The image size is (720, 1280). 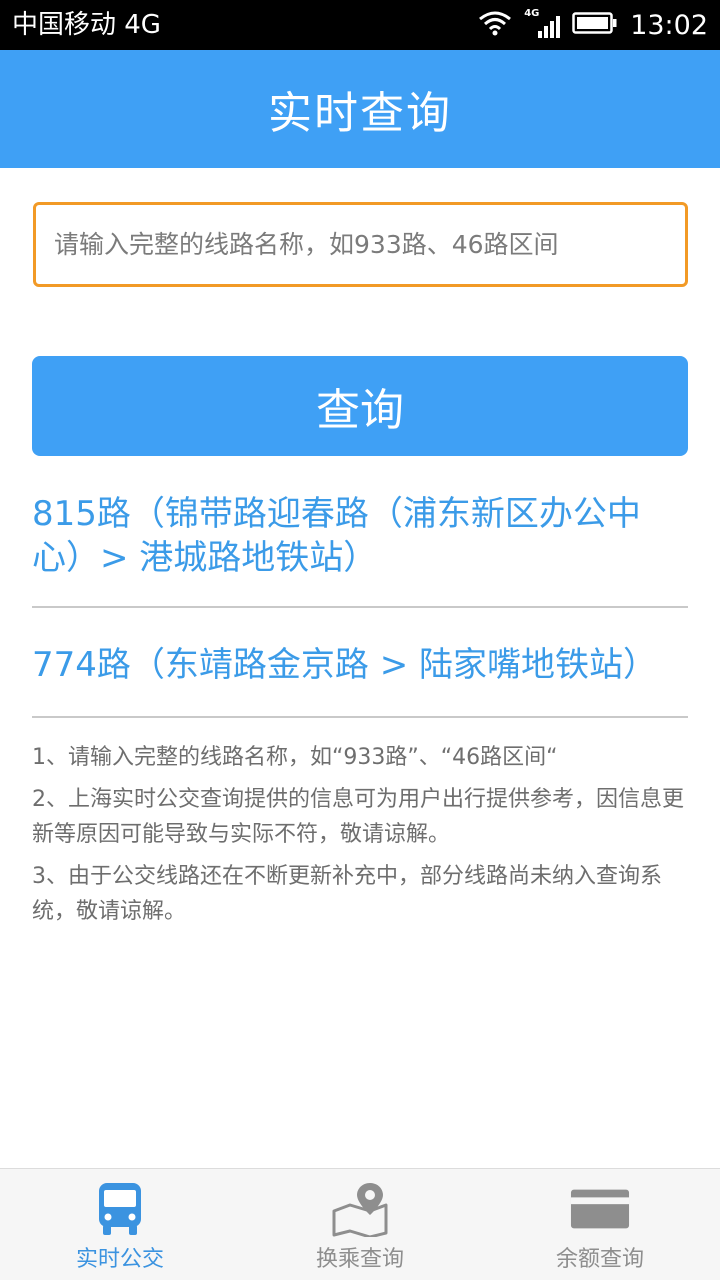 What do you see at coordinates (360, 406) in the screenshot?
I see `query-button: 查询` at bounding box center [360, 406].